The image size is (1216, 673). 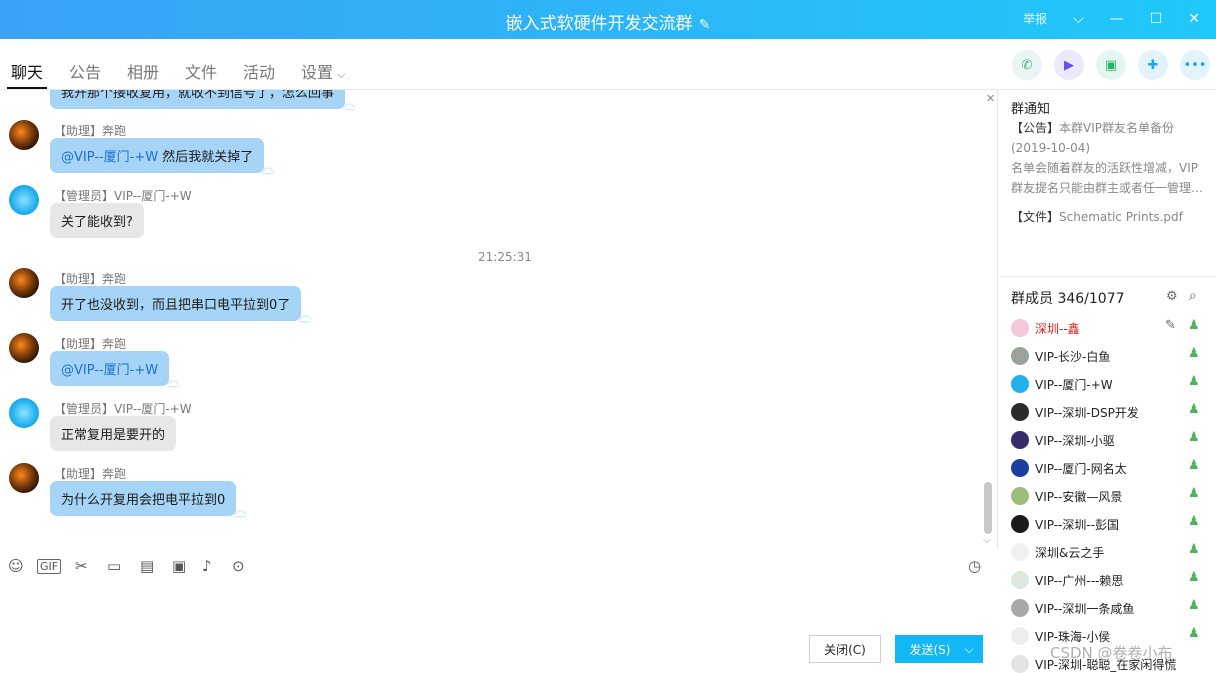 What do you see at coordinates (1079, 581) in the screenshot?
I see `member-name: VIP--广州---赖思` at bounding box center [1079, 581].